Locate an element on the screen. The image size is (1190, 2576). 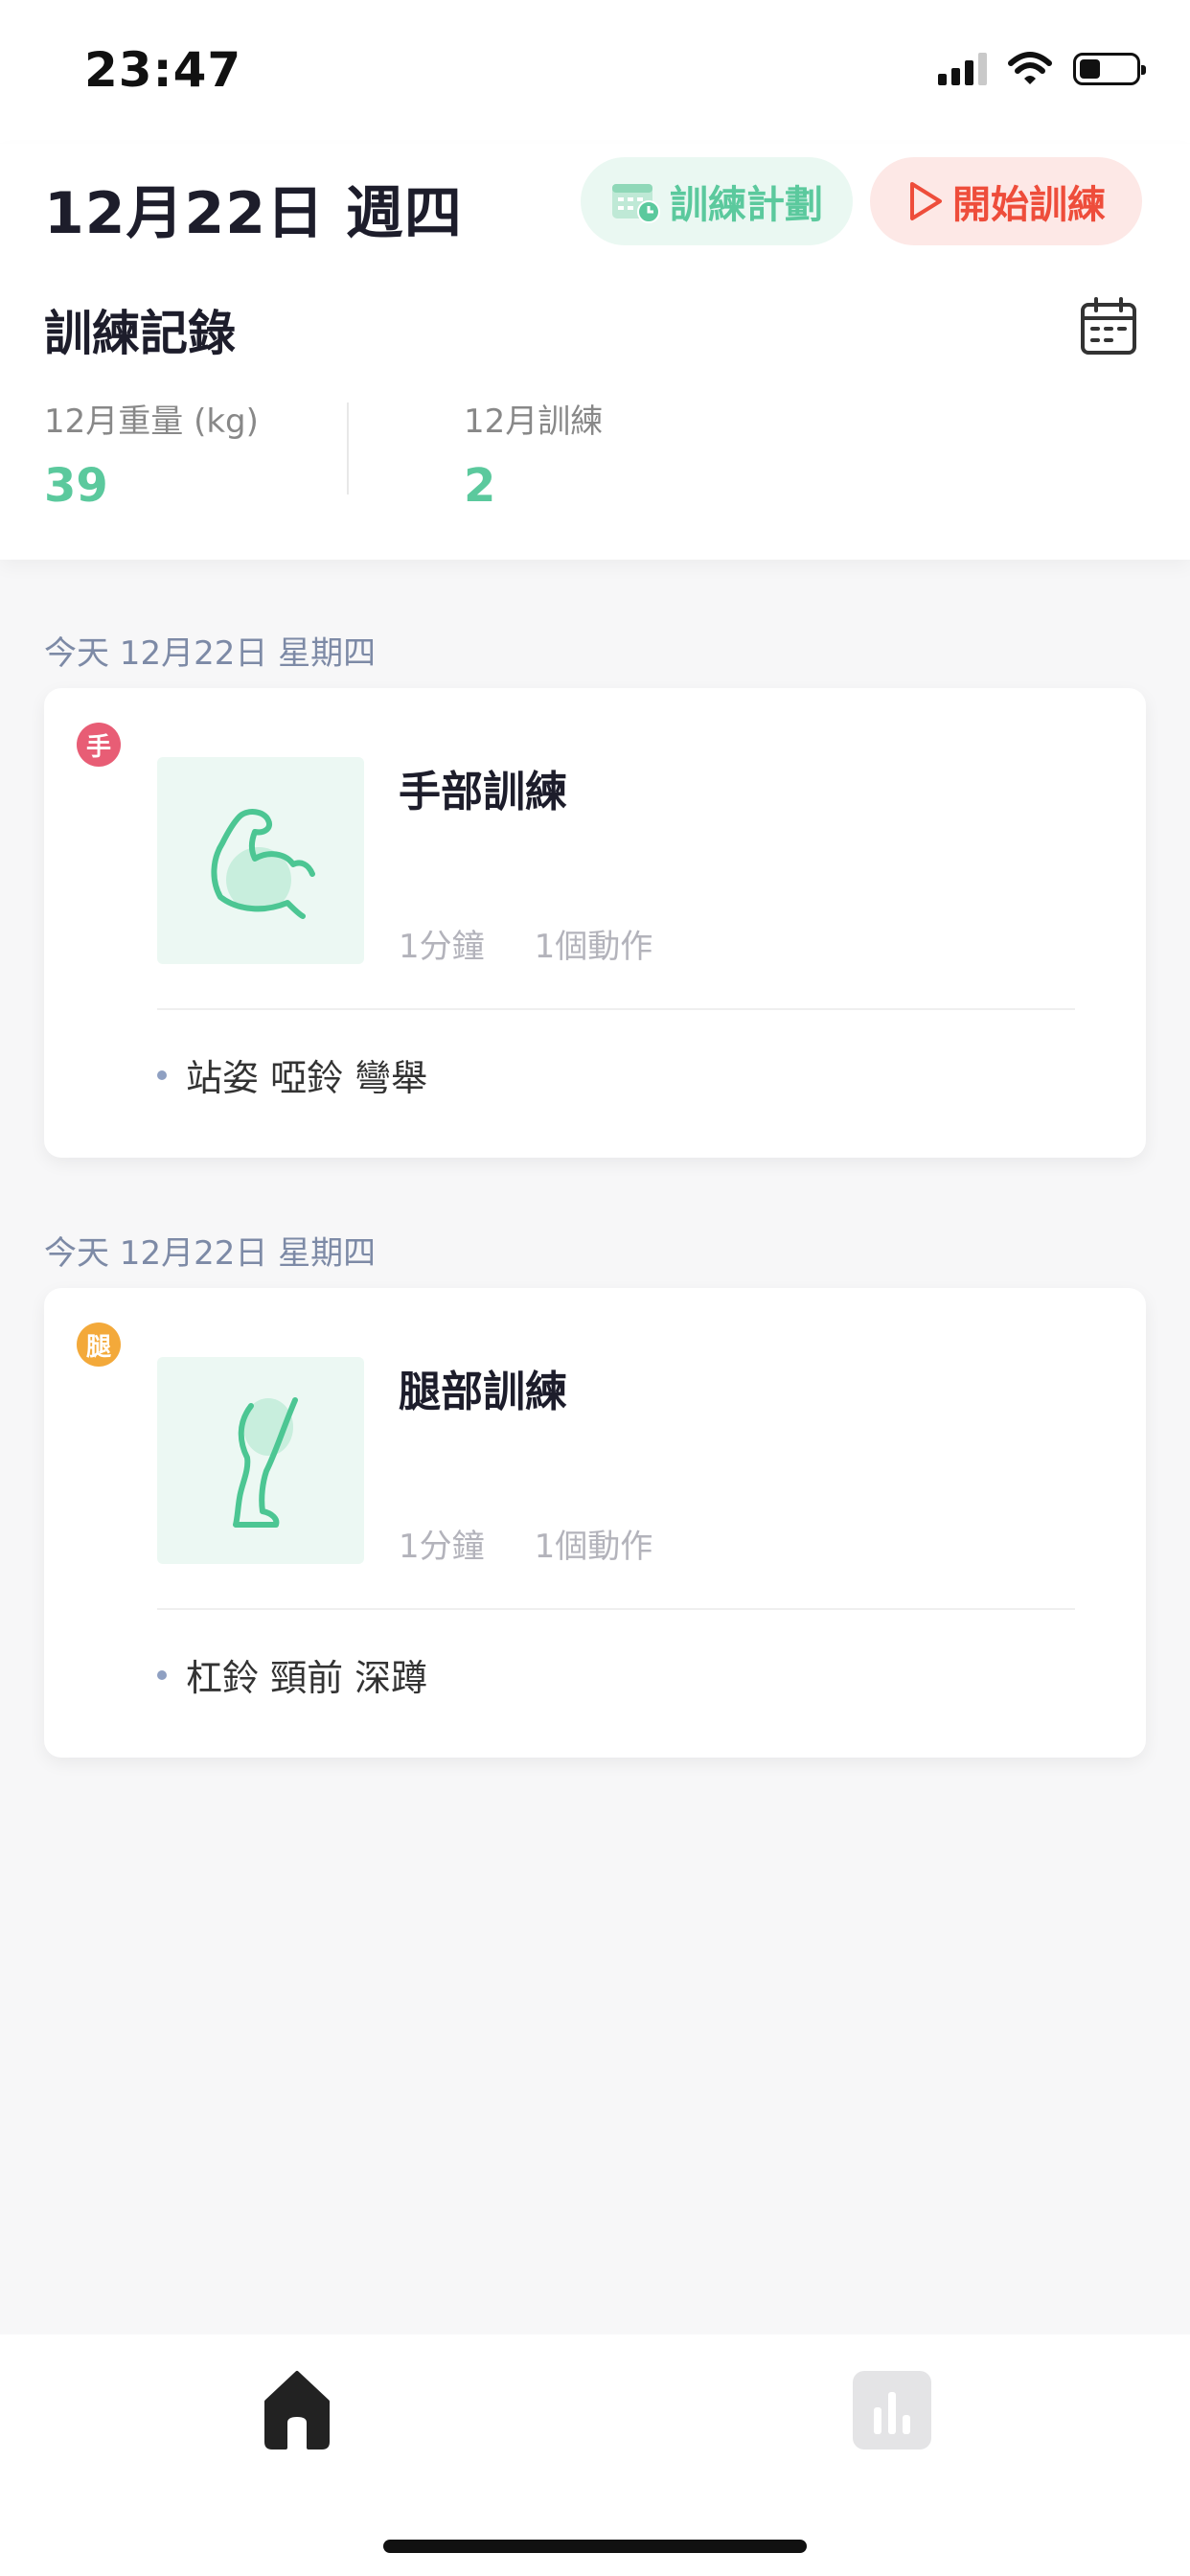
calendar-clock-icon is located at coordinates (636, 203).